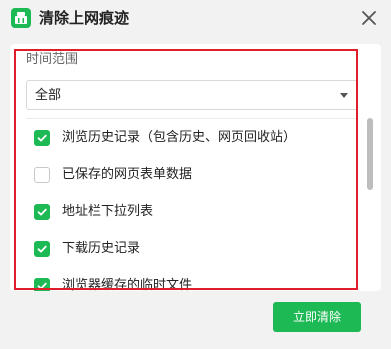 Image resolution: width=391 pixels, height=349 pixels. What do you see at coordinates (42, 175) in the screenshot?
I see `checkbox-unchecked-icon` at bounding box center [42, 175].